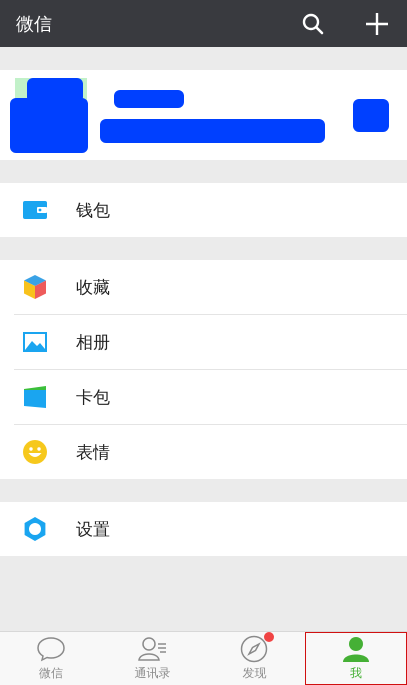 The height and width of the screenshot is (685, 407). I want to click on menu-label: 钱包, so click(93, 211).